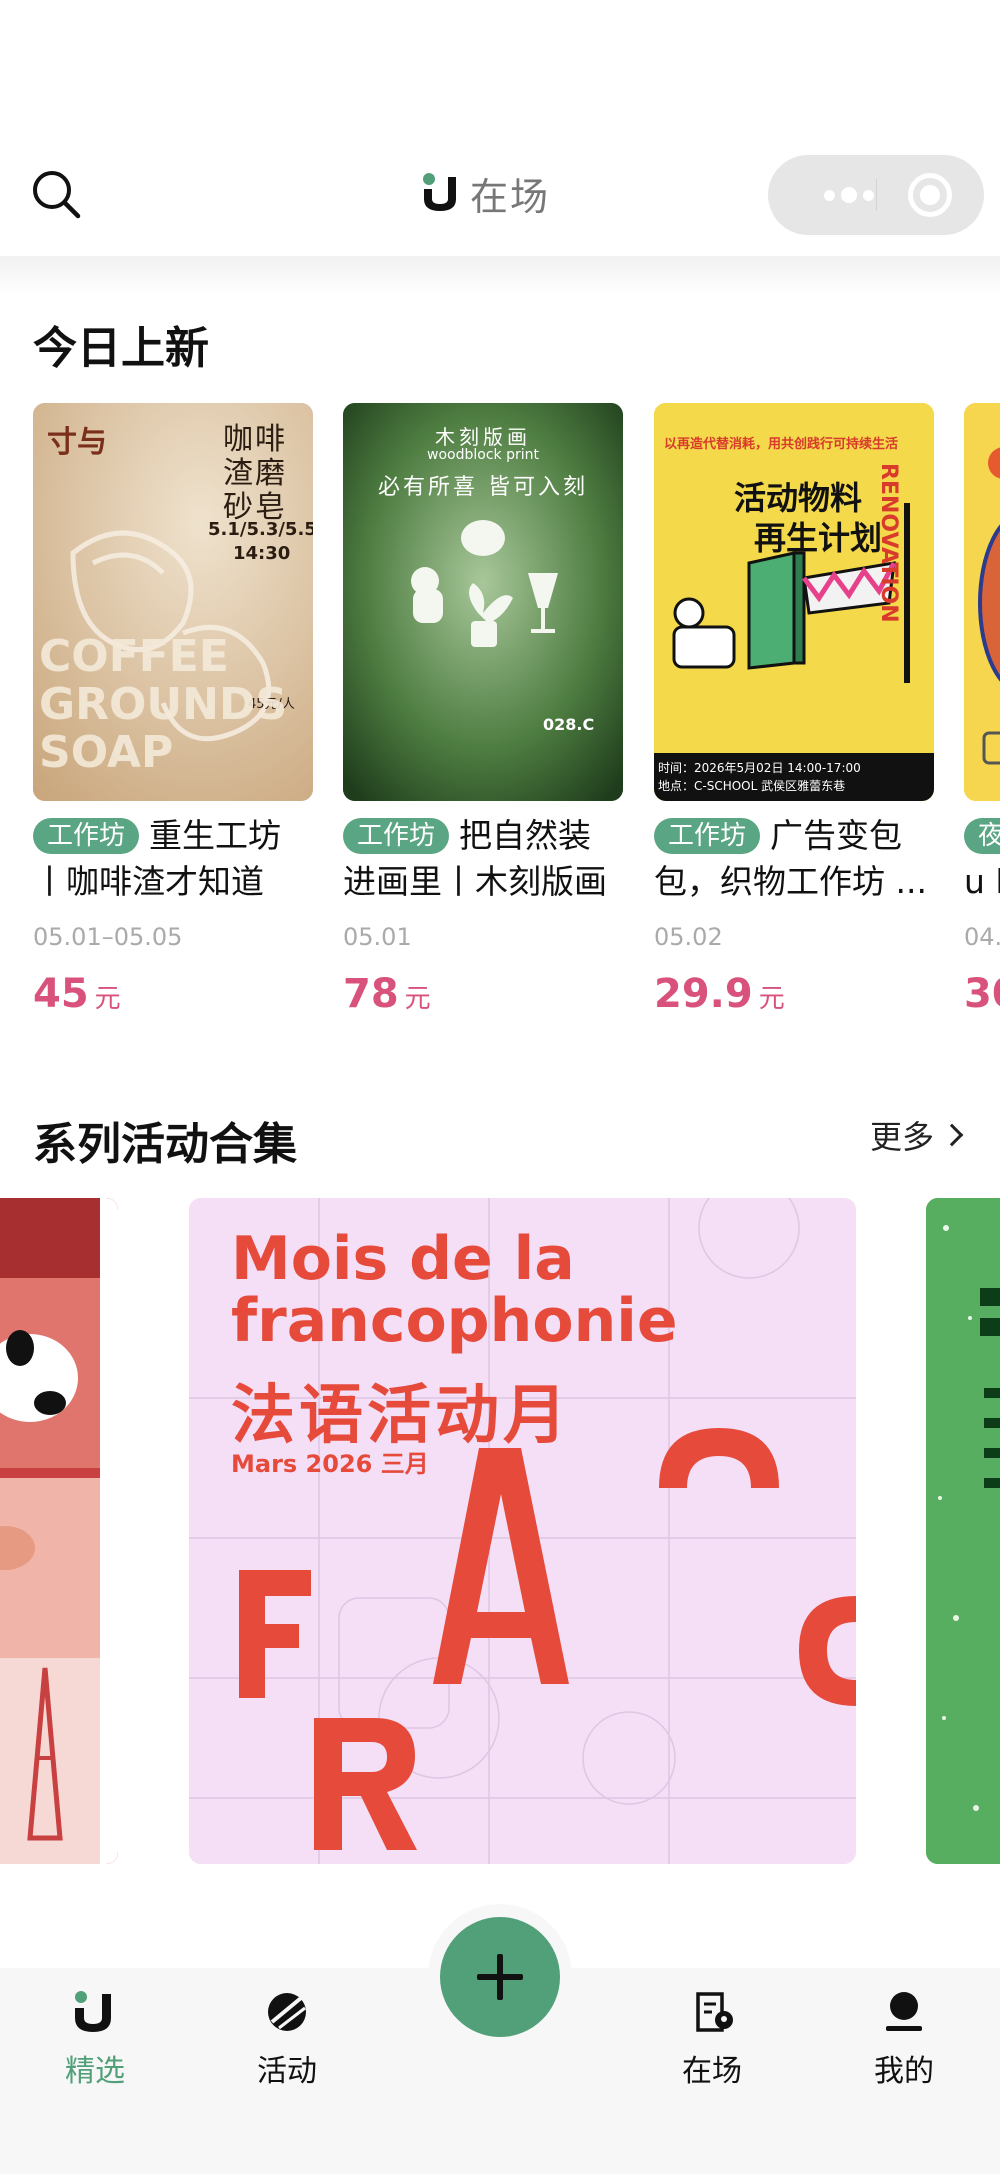 This screenshot has height=2174, width=1000. I want to click on tab-activities: 活动, so click(287, 2039).